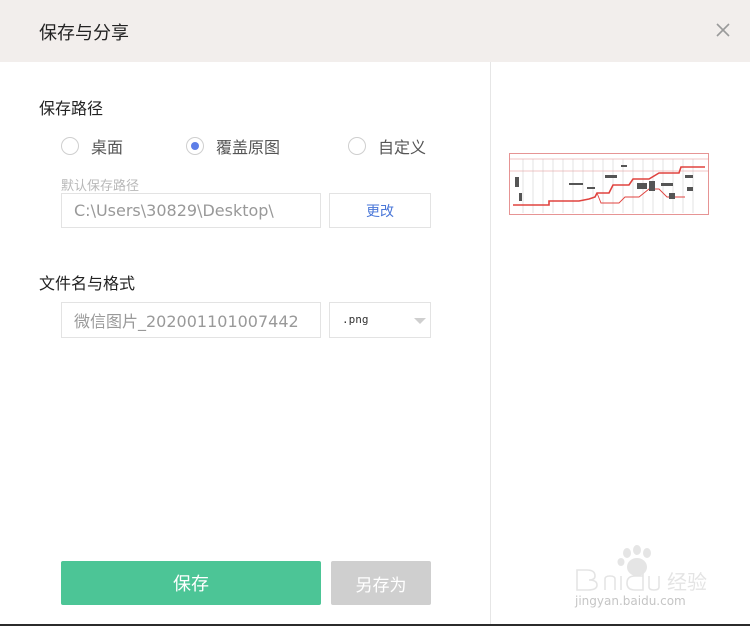  I want to click on radio-circle-checked, so click(195, 146).